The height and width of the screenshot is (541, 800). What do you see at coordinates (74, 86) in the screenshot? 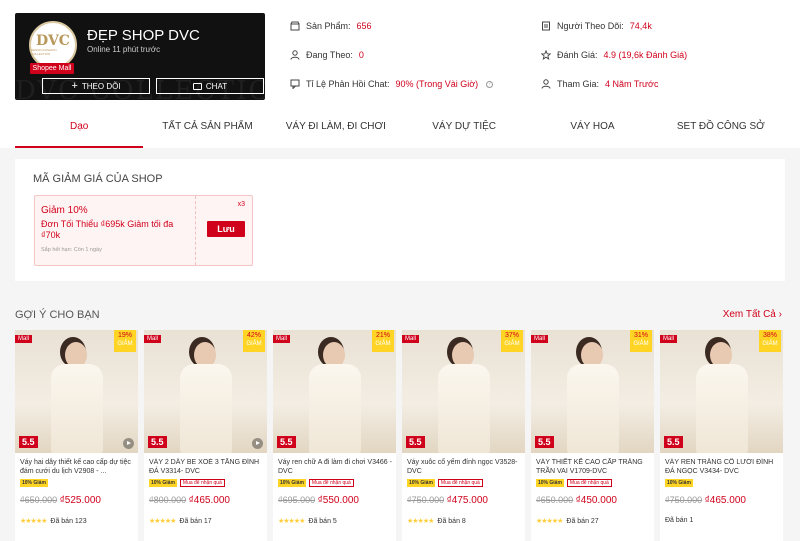
I see `plus-icon: +` at bounding box center [74, 86].